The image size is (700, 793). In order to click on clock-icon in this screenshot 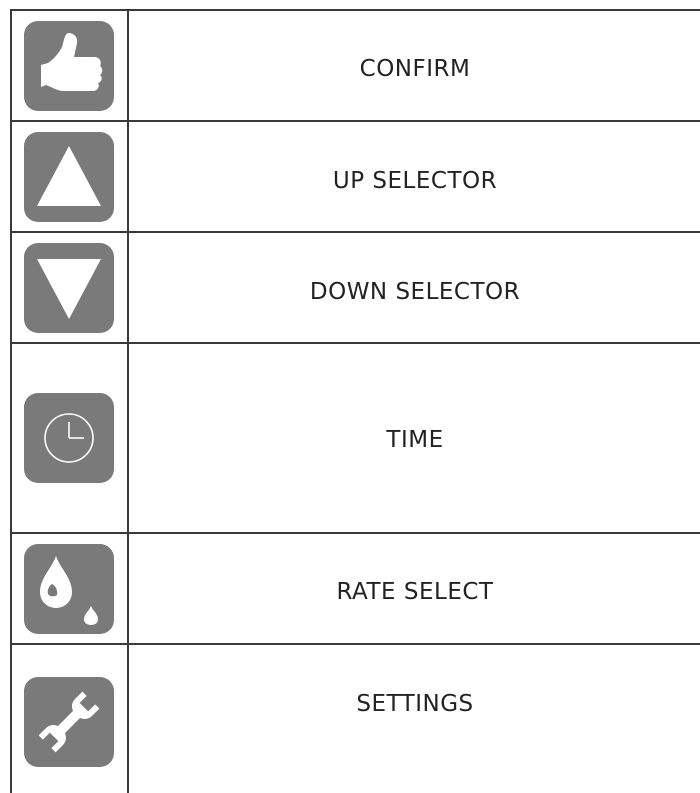, I will do `click(69, 438)`.